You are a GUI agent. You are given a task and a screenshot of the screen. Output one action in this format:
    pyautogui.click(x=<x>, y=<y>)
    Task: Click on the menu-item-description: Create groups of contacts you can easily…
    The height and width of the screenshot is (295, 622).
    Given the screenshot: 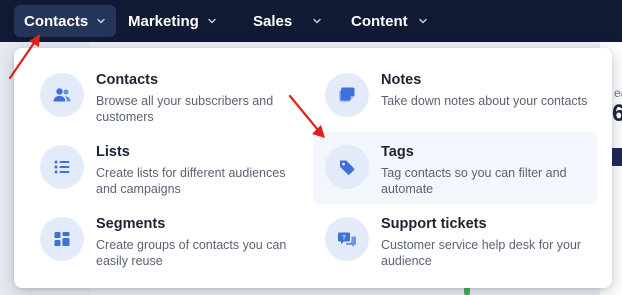 What is the action you would take?
    pyautogui.click(x=191, y=253)
    